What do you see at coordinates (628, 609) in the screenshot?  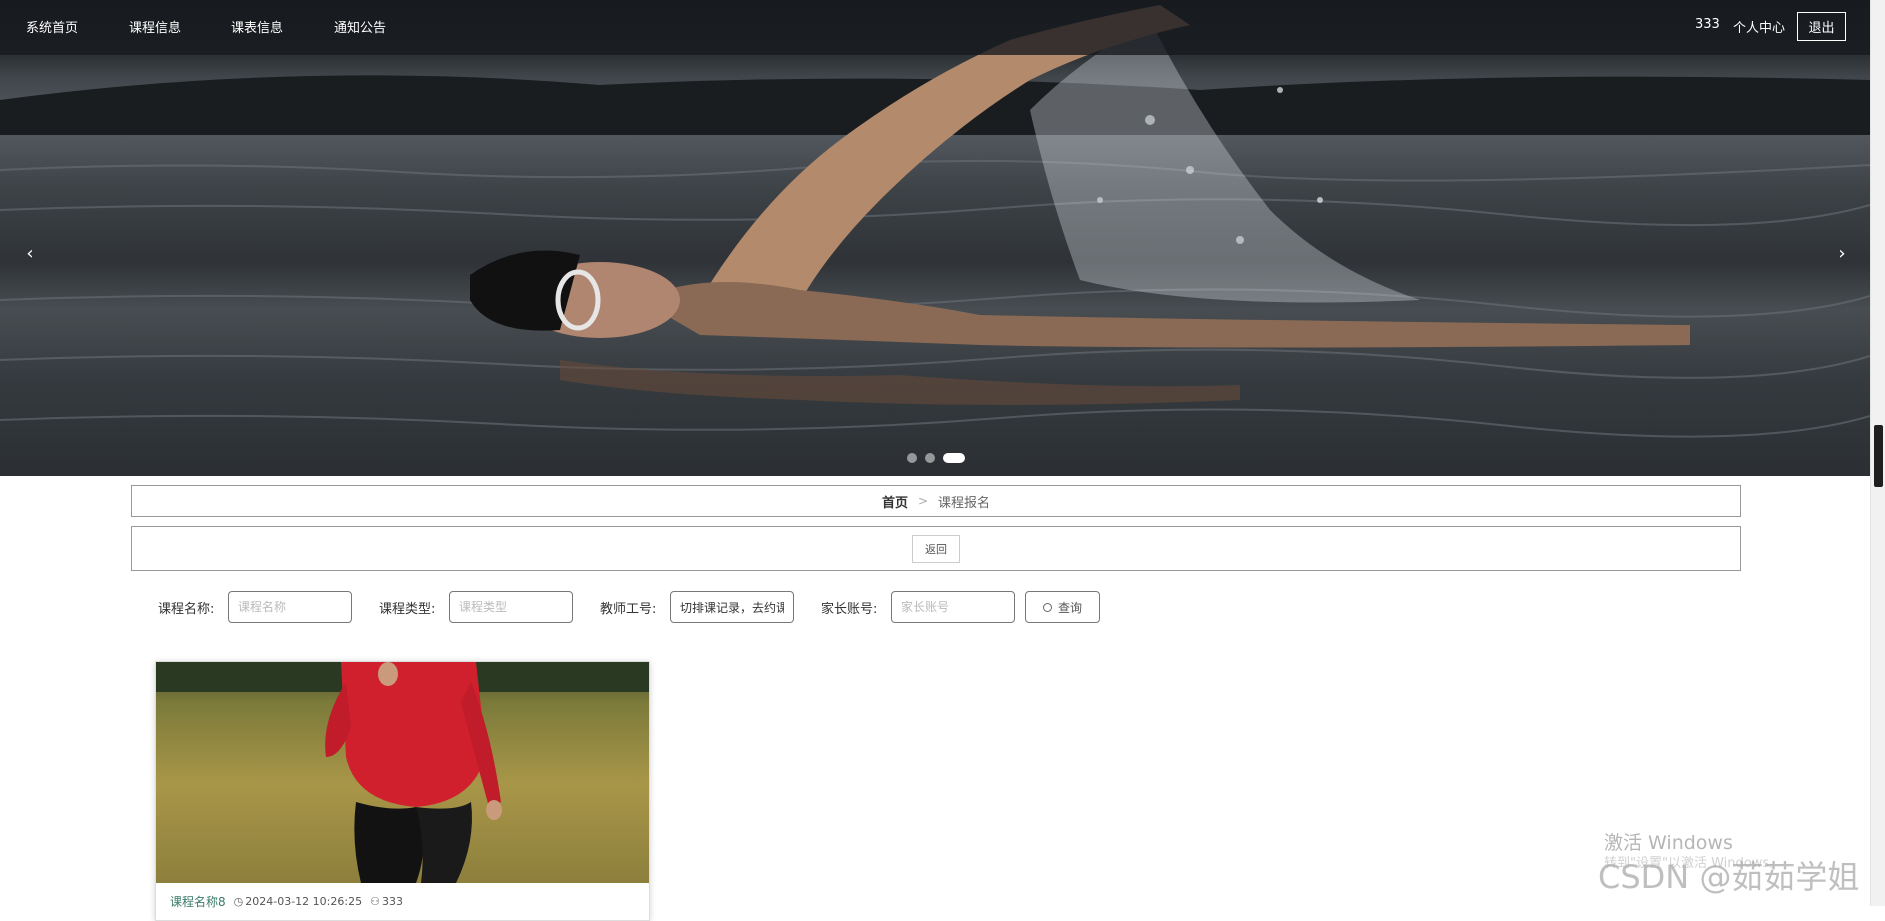 I see `teacher-id-label: 教师工号:` at bounding box center [628, 609].